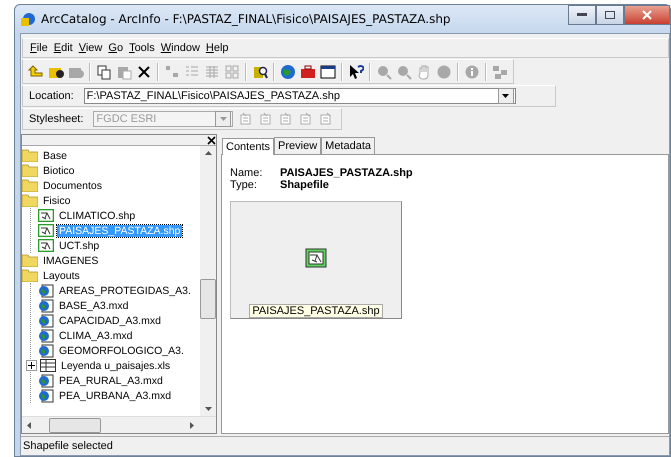 Image resolution: width=671 pixels, height=457 pixels. Describe the element at coordinates (217, 48) in the screenshot. I see `menu-item: Help` at that location.